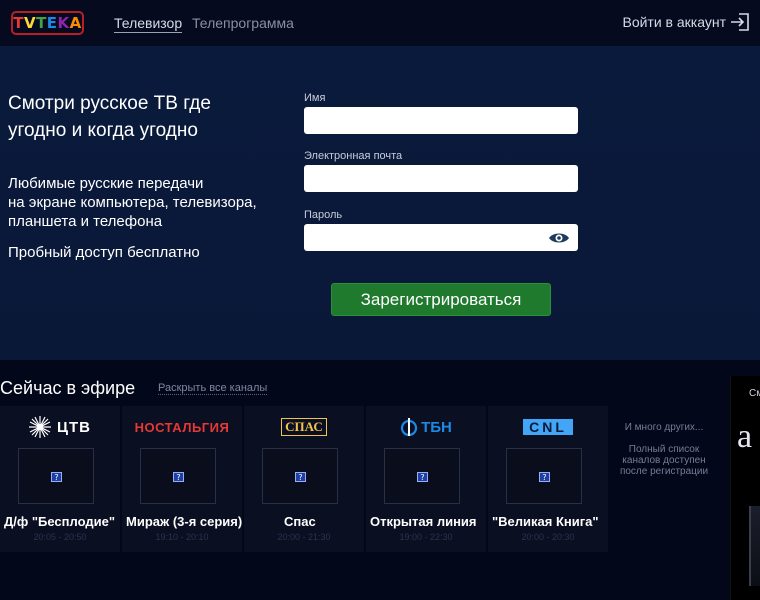 This screenshot has width=760, height=600. Describe the element at coordinates (85, 221) in the screenshot. I see `hero-description-line: планшета и телефона` at that location.